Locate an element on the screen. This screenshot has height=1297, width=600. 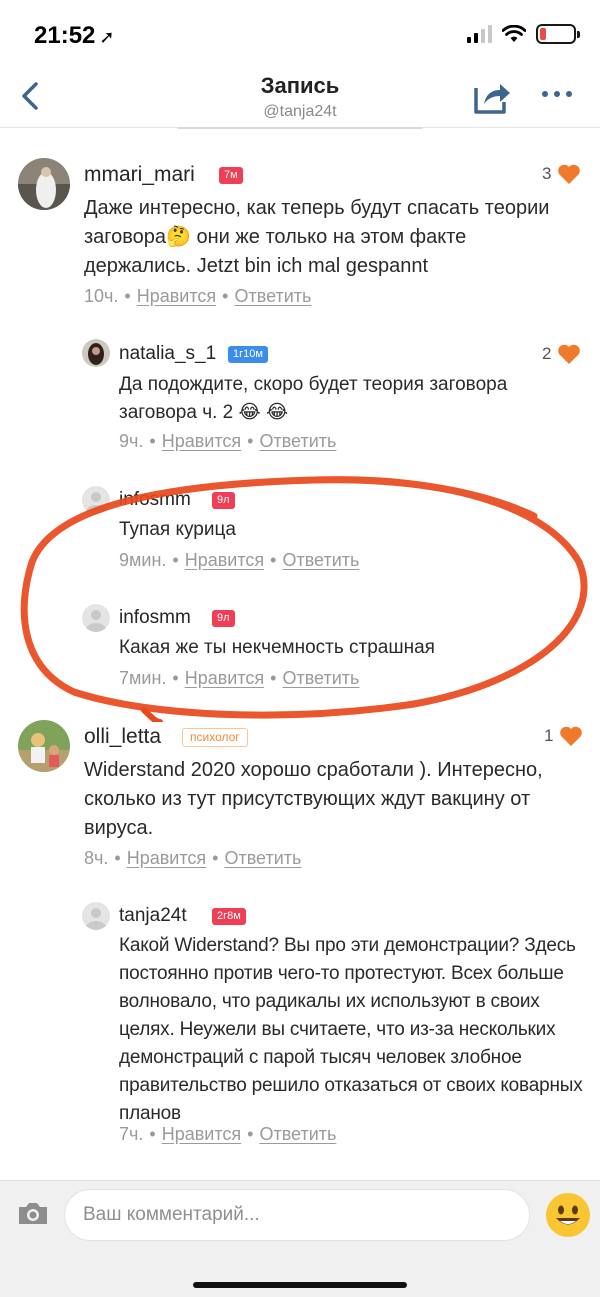
camera-icon is located at coordinates (33, 1213).